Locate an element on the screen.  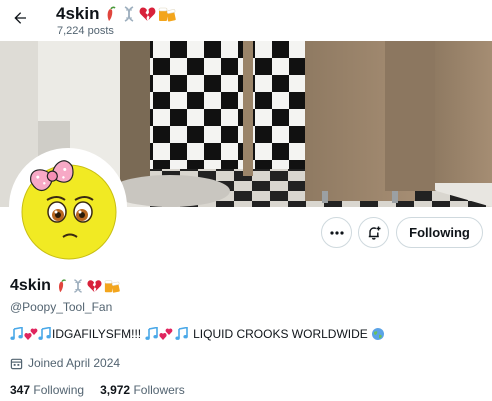
back-button is located at coordinates (20, 18).